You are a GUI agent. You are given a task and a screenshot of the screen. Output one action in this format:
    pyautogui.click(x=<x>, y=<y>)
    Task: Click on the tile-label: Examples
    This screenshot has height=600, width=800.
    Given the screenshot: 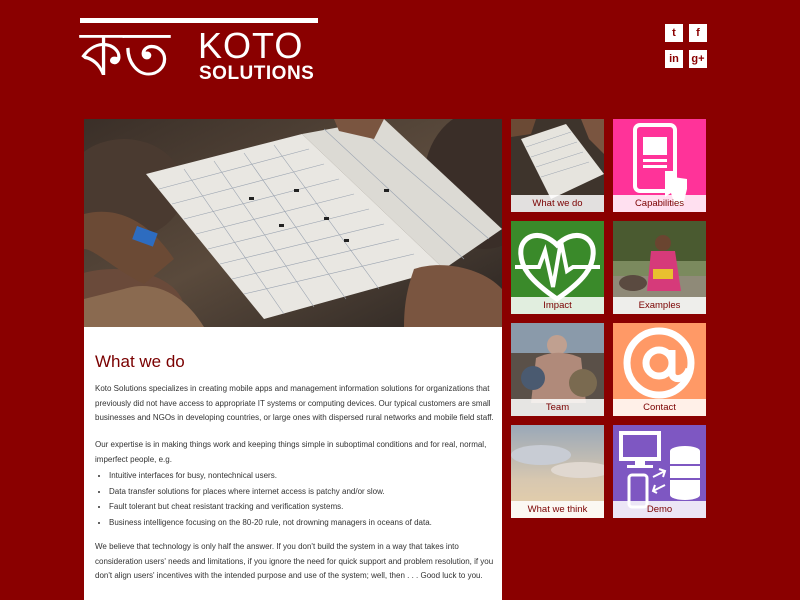 What is the action you would take?
    pyautogui.click(x=659, y=305)
    